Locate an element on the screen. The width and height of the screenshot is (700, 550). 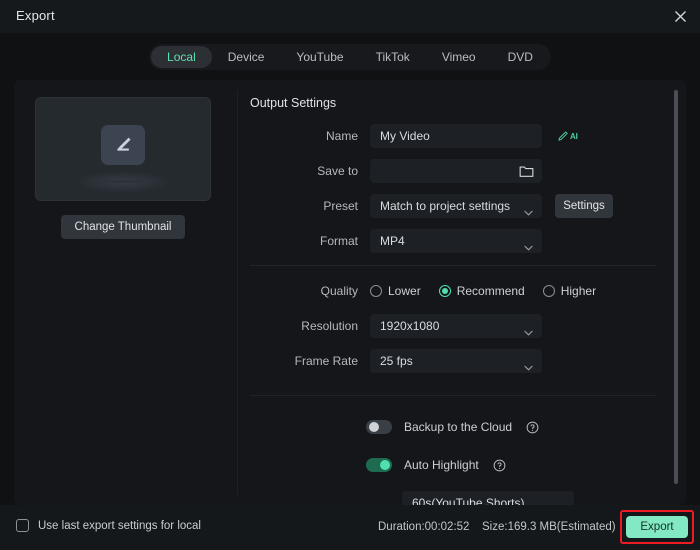
name-row: Name My Video AI is located at coordinates (457, 136).